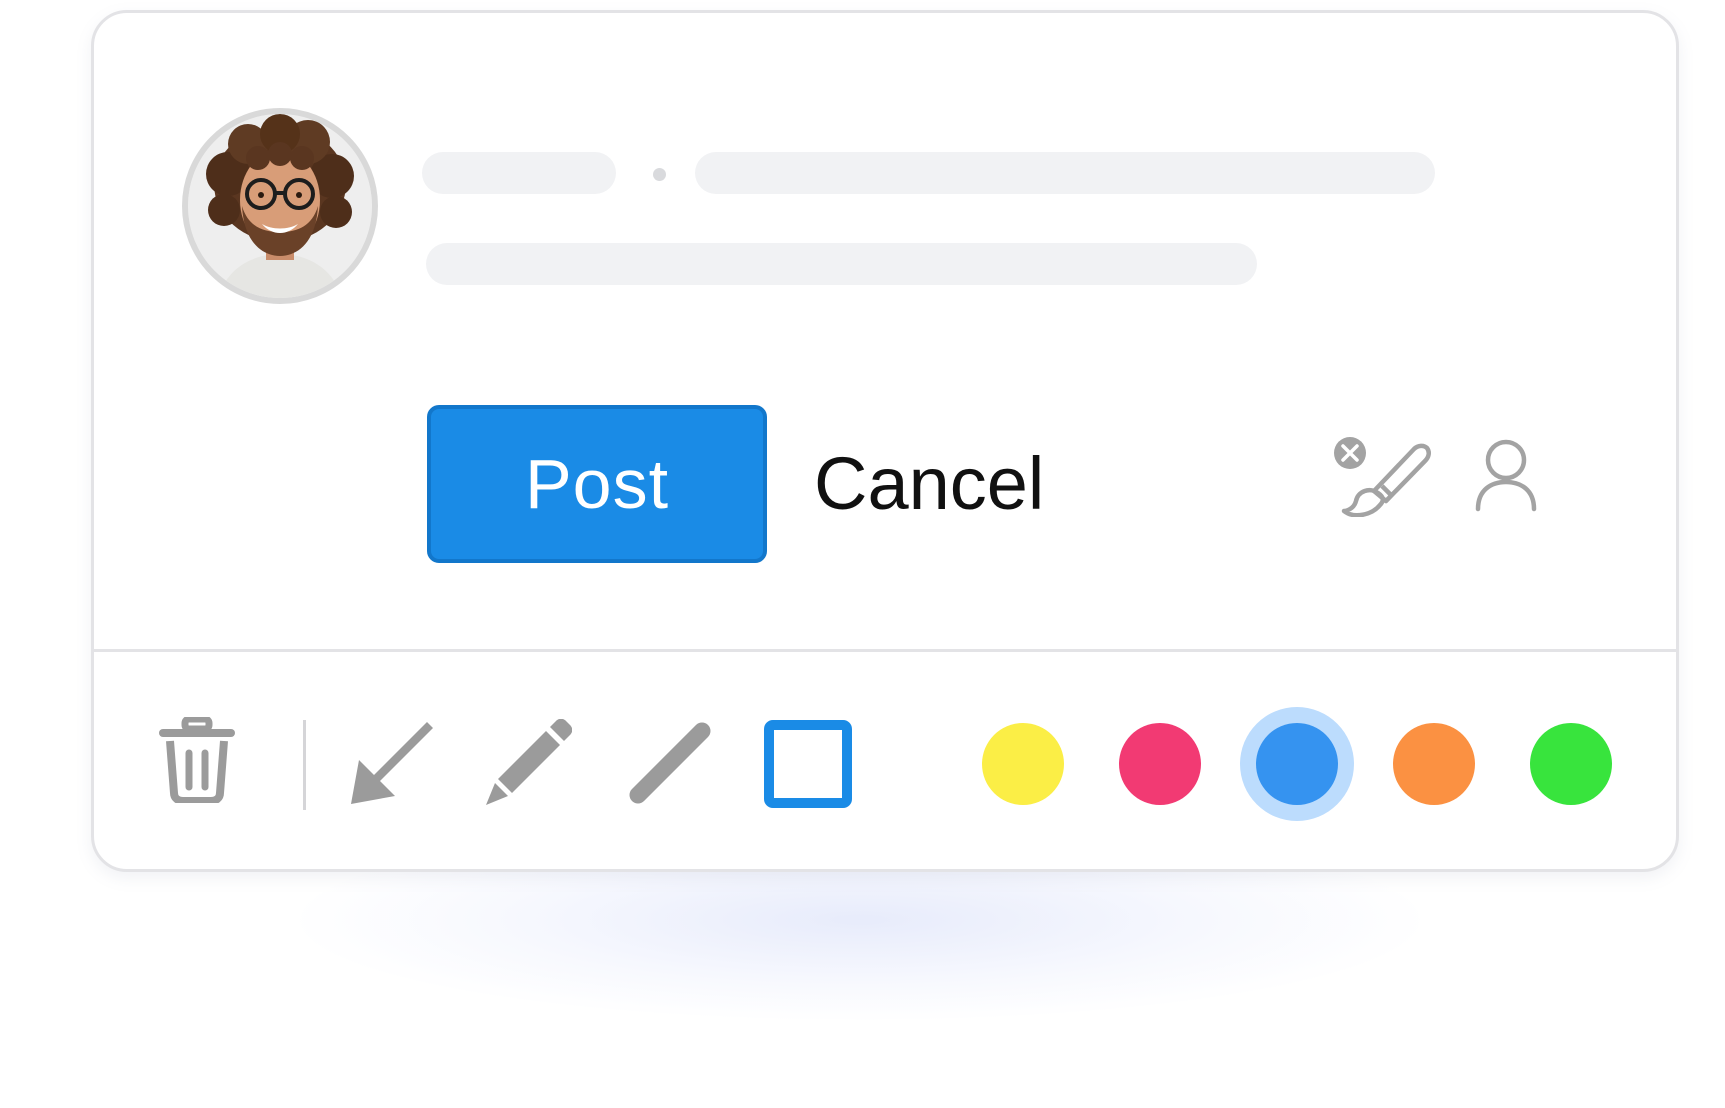  What do you see at coordinates (392, 763) in the screenshot?
I see `arrow-icon` at bounding box center [392, 763].